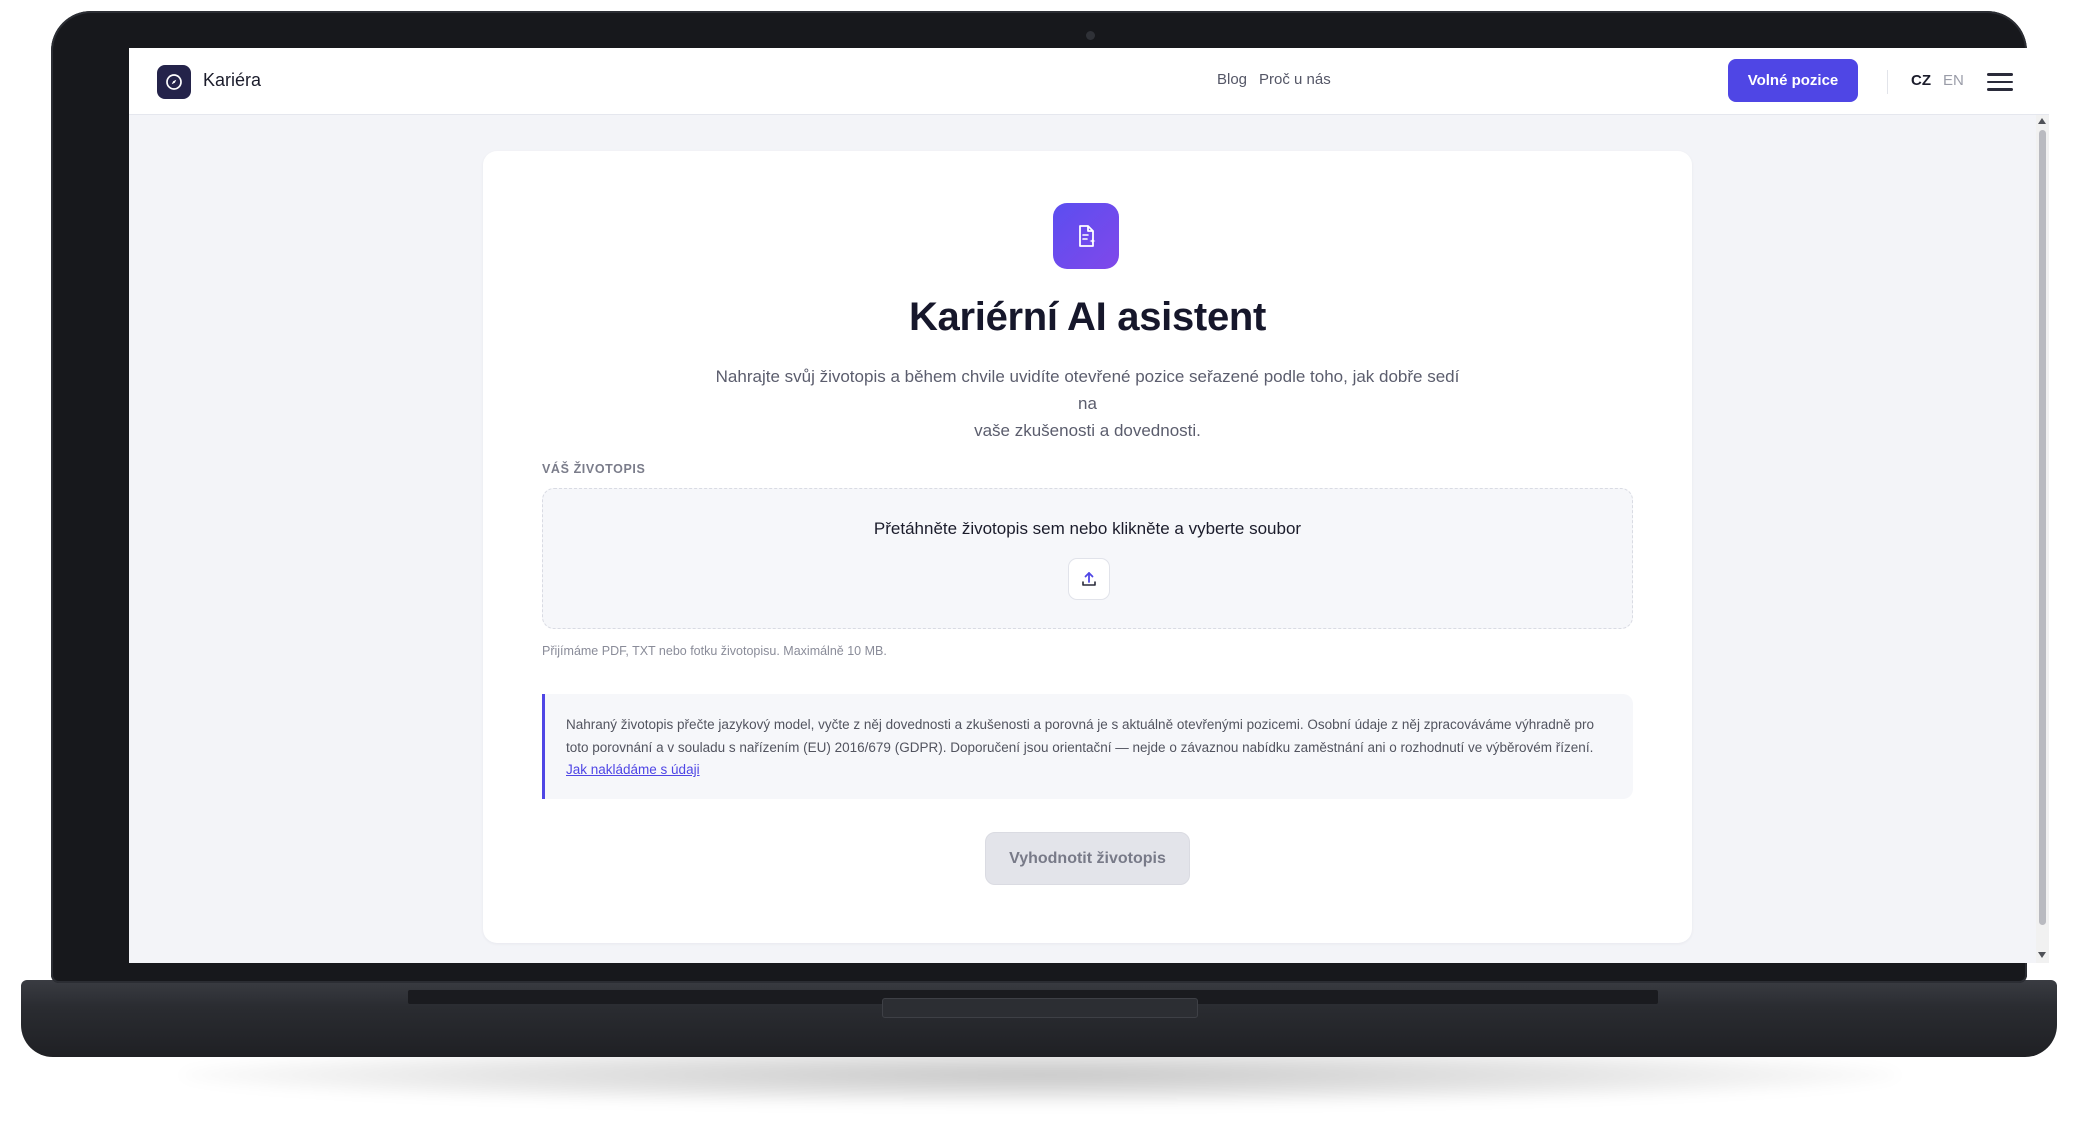 This screenshot has height=1139, width=2077. Describe the element at coordinates (1087, 858) in the screenshot. I see `evaluate-cv-button: Vyhodnotit životopis` at that location.